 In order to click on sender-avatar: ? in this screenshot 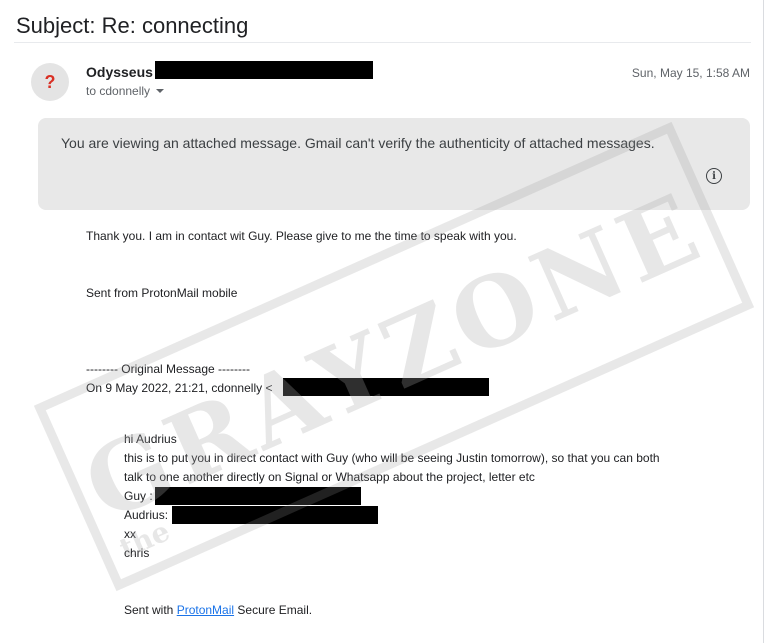, I will do `click(50, 82)`.